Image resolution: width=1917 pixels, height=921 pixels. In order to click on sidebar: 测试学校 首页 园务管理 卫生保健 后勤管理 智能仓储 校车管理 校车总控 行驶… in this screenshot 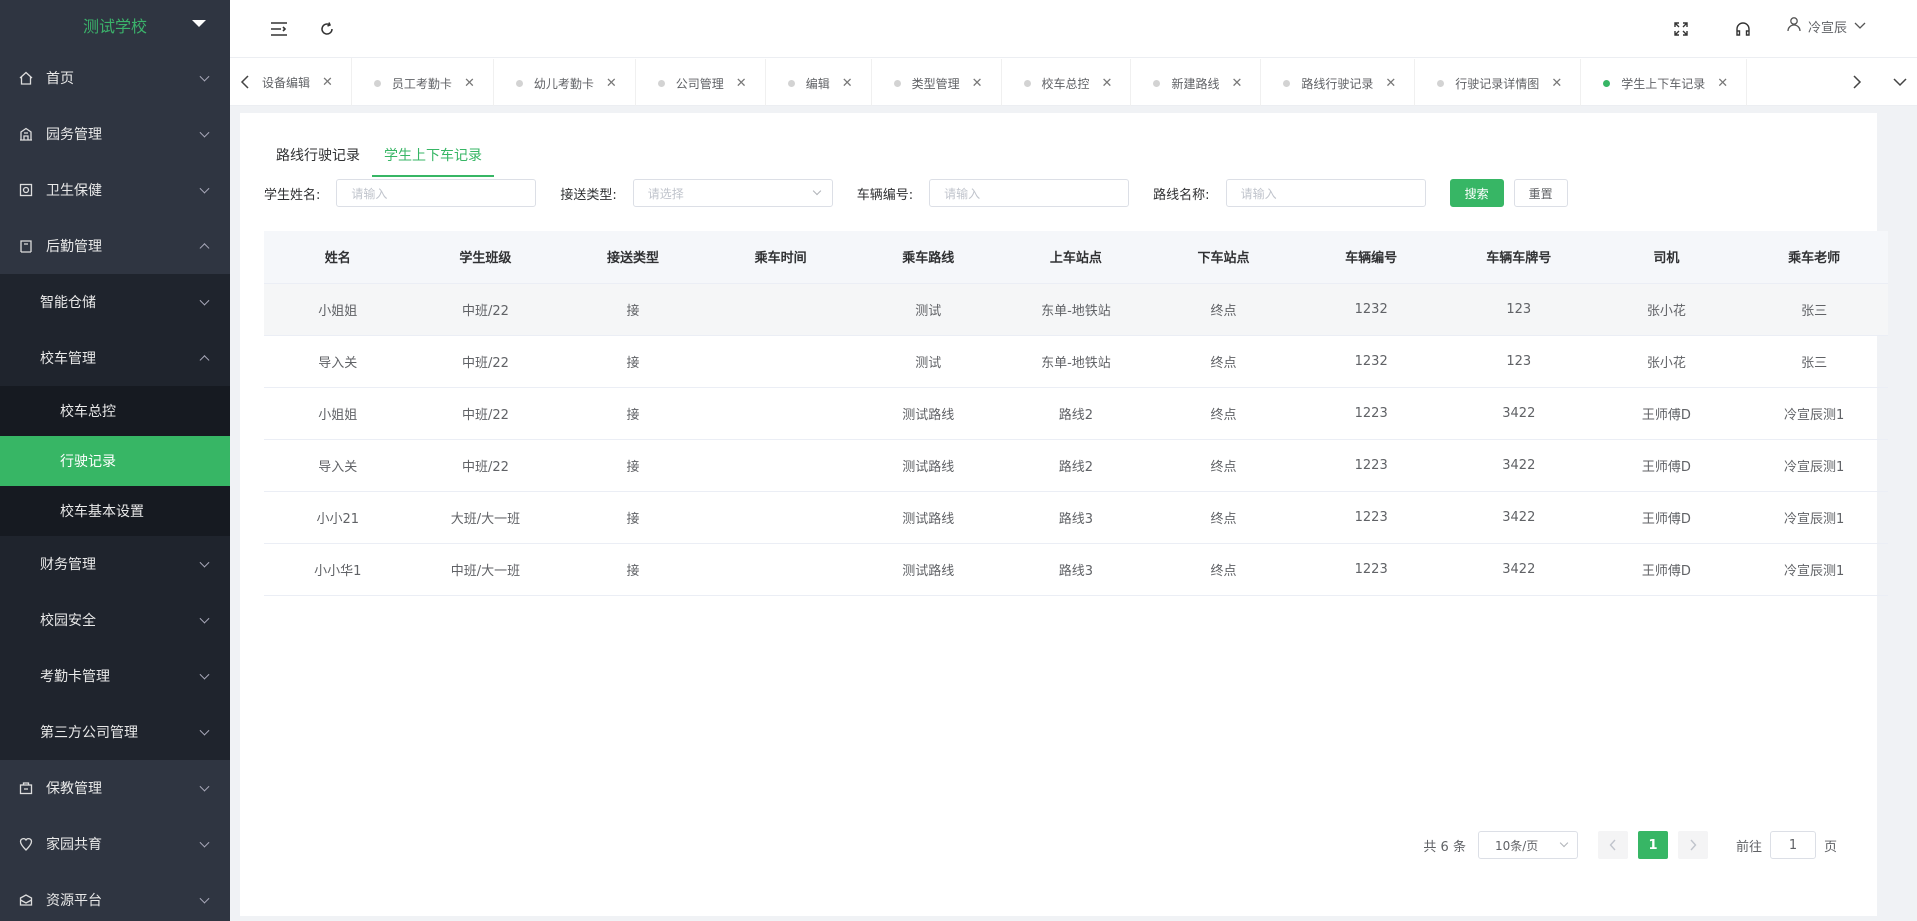, I will do `click(115, 460)`.